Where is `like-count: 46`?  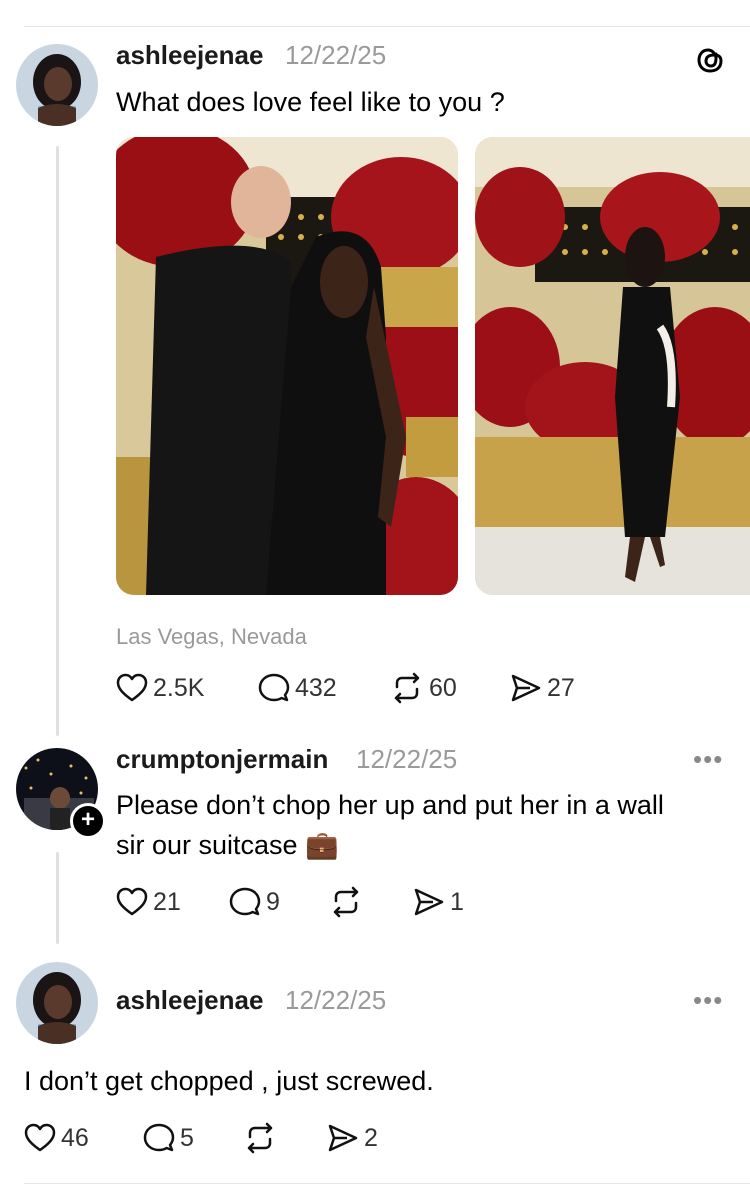
like-count: 46 is located at coordinates (75, 1137).